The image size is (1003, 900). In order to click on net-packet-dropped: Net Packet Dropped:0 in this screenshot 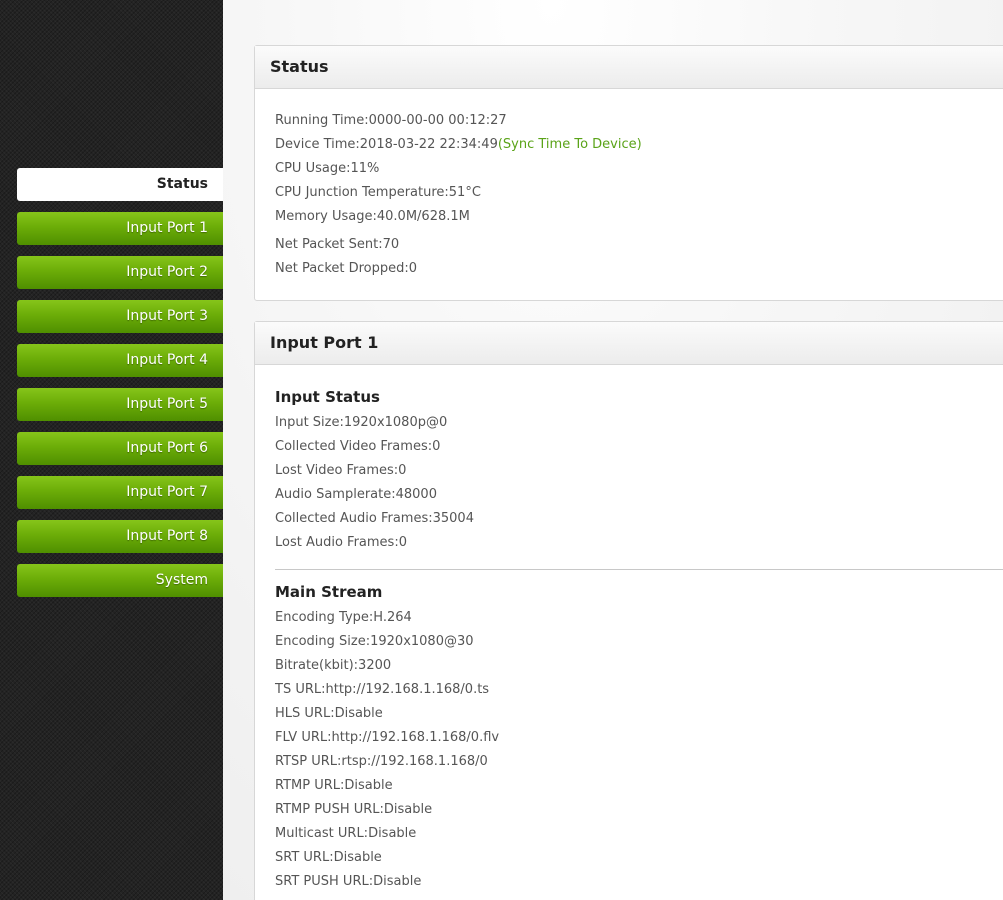, I will do `click(346, 268)`.